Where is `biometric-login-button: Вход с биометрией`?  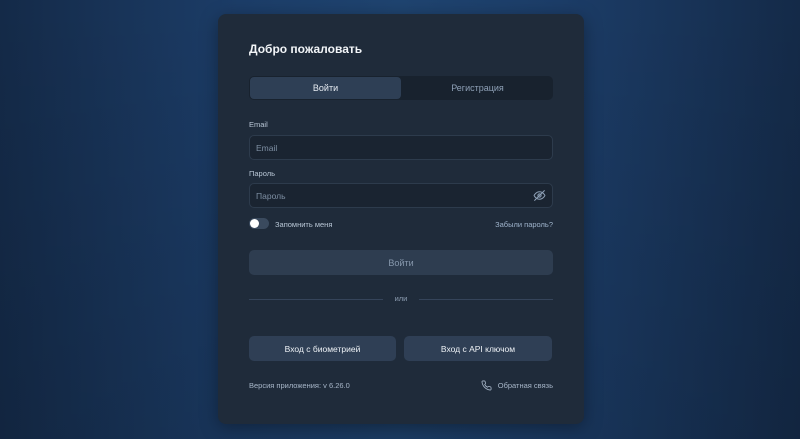
biometric-login-button: Вход с биометрией is located at coordinates (322, 348).